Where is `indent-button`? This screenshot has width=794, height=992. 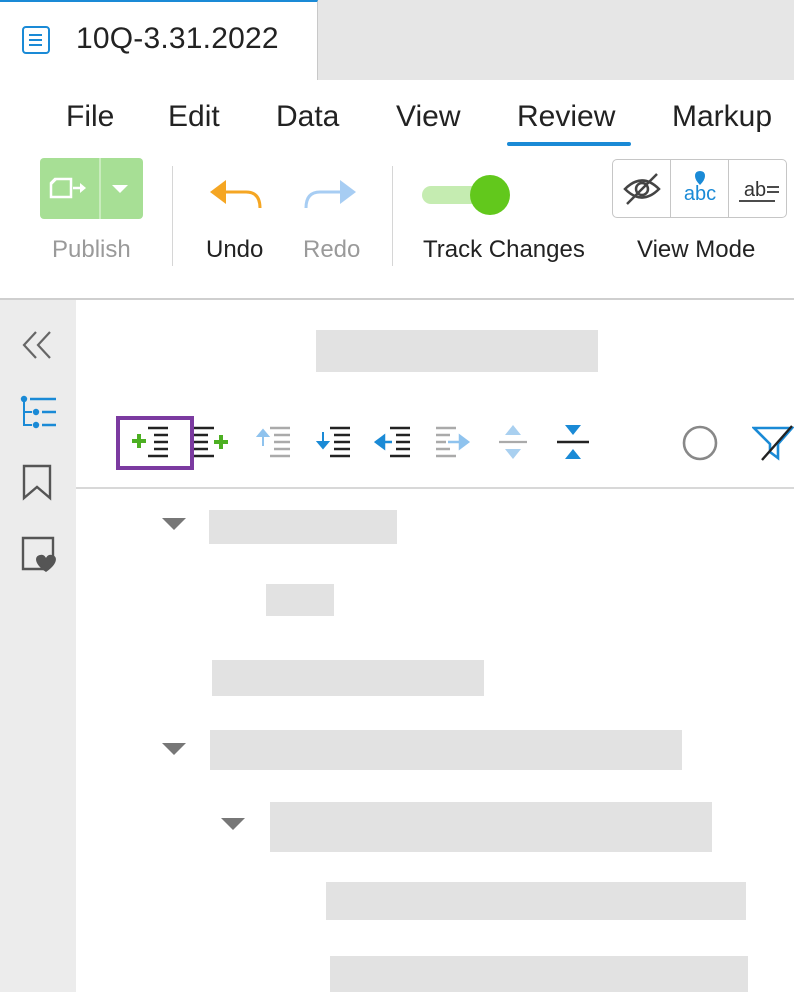
indent-button is located at coordinates (457, 443).